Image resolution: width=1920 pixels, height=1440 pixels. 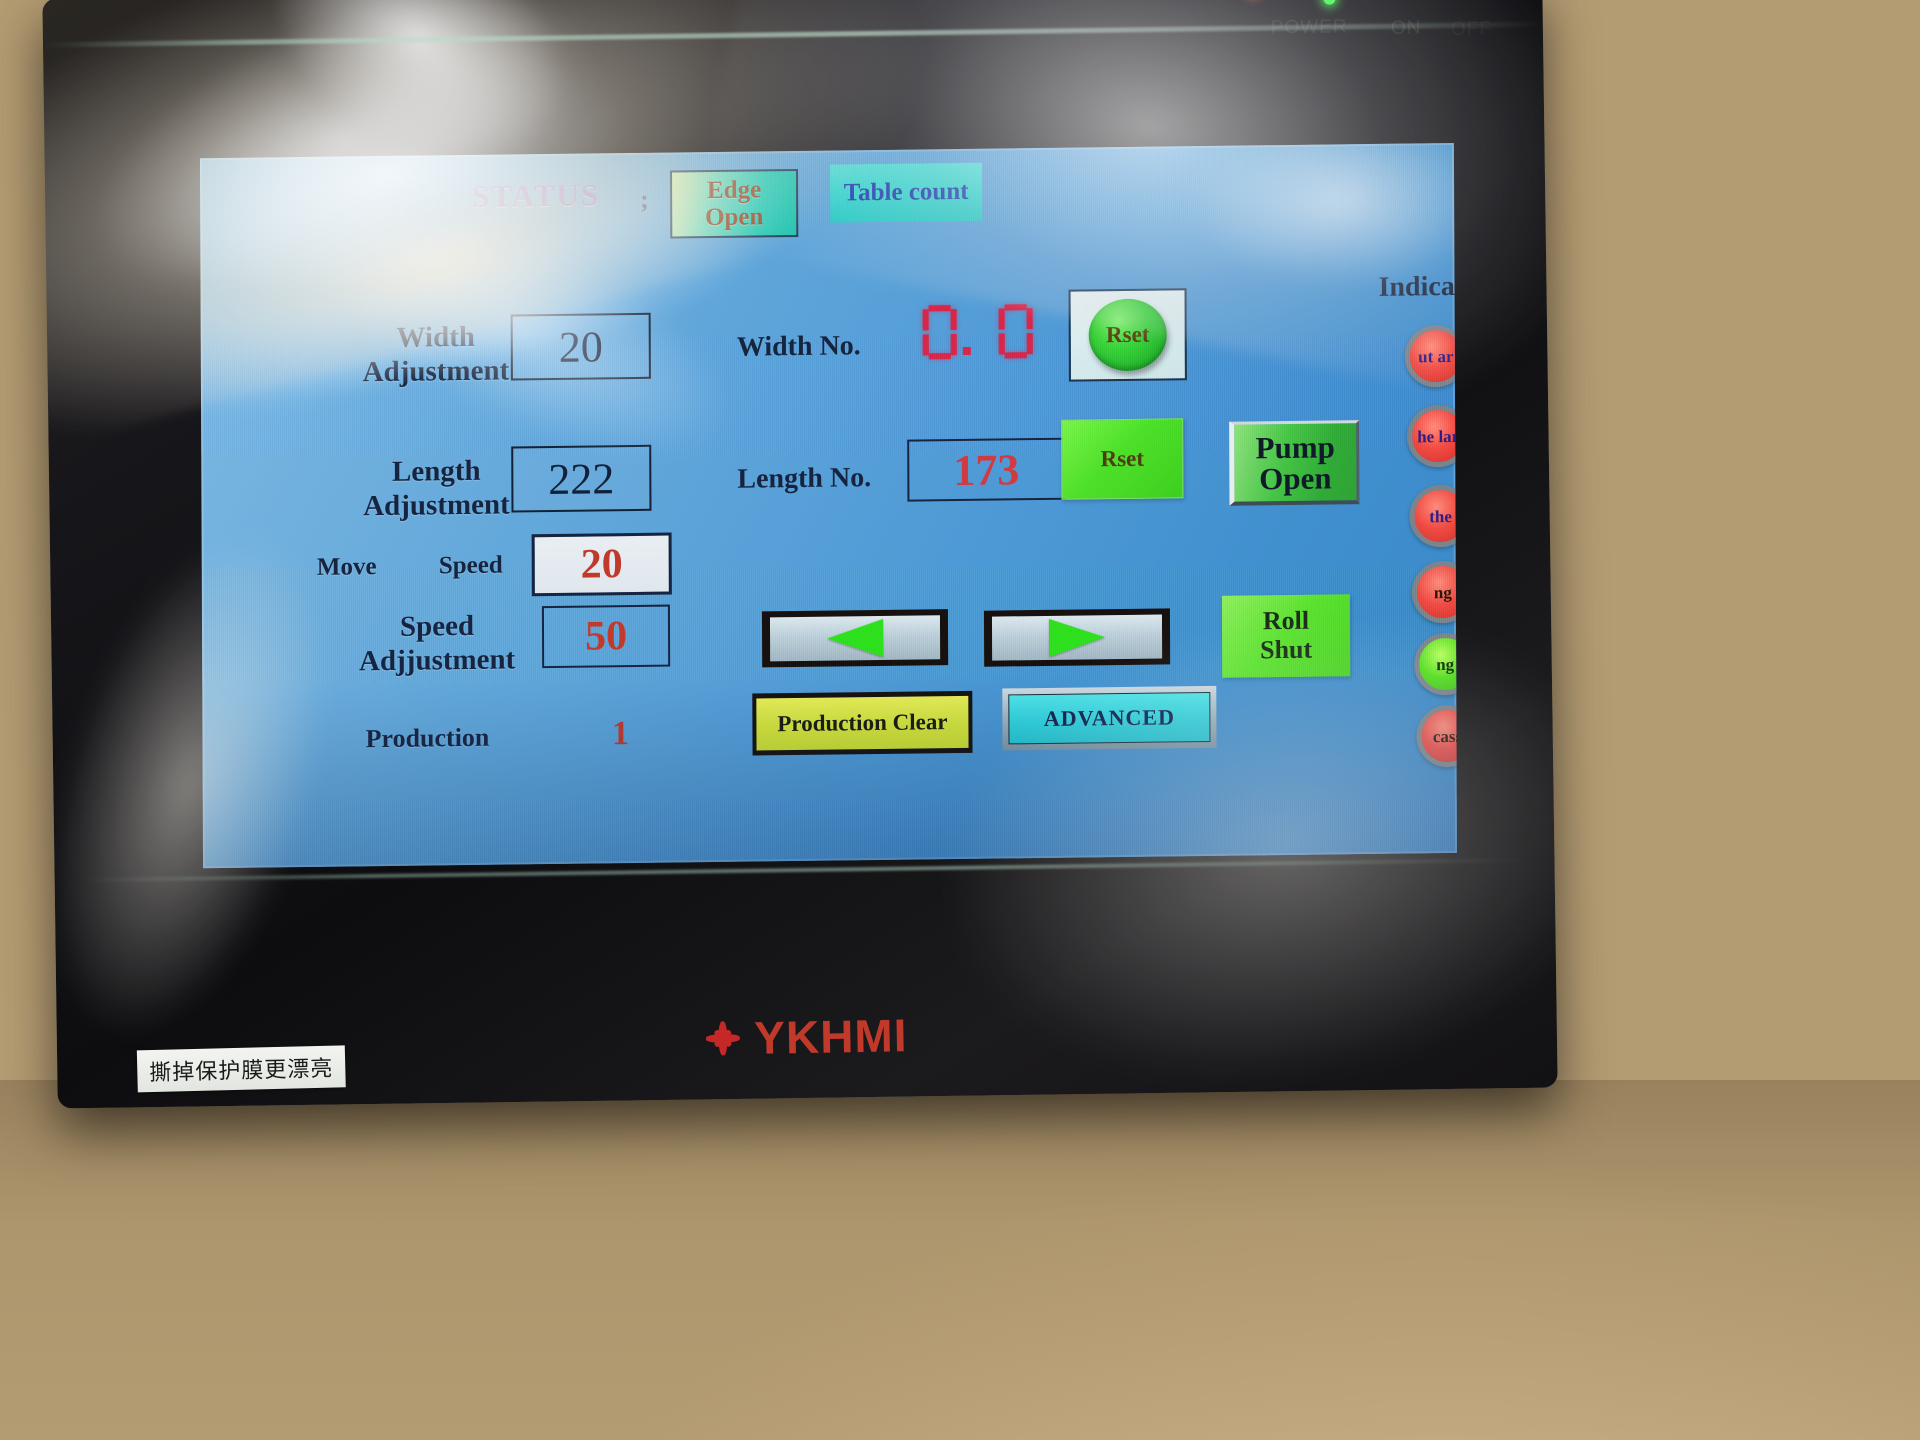 I want to click on speed-adjustment-label-line2: Adjjustment, so click(x=437, y=660).